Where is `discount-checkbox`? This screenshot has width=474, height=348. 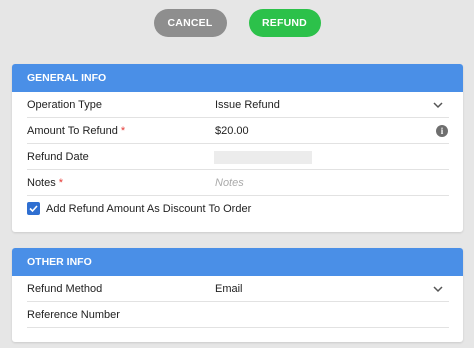
discount-checkbox is located at coordinates (33, 208).